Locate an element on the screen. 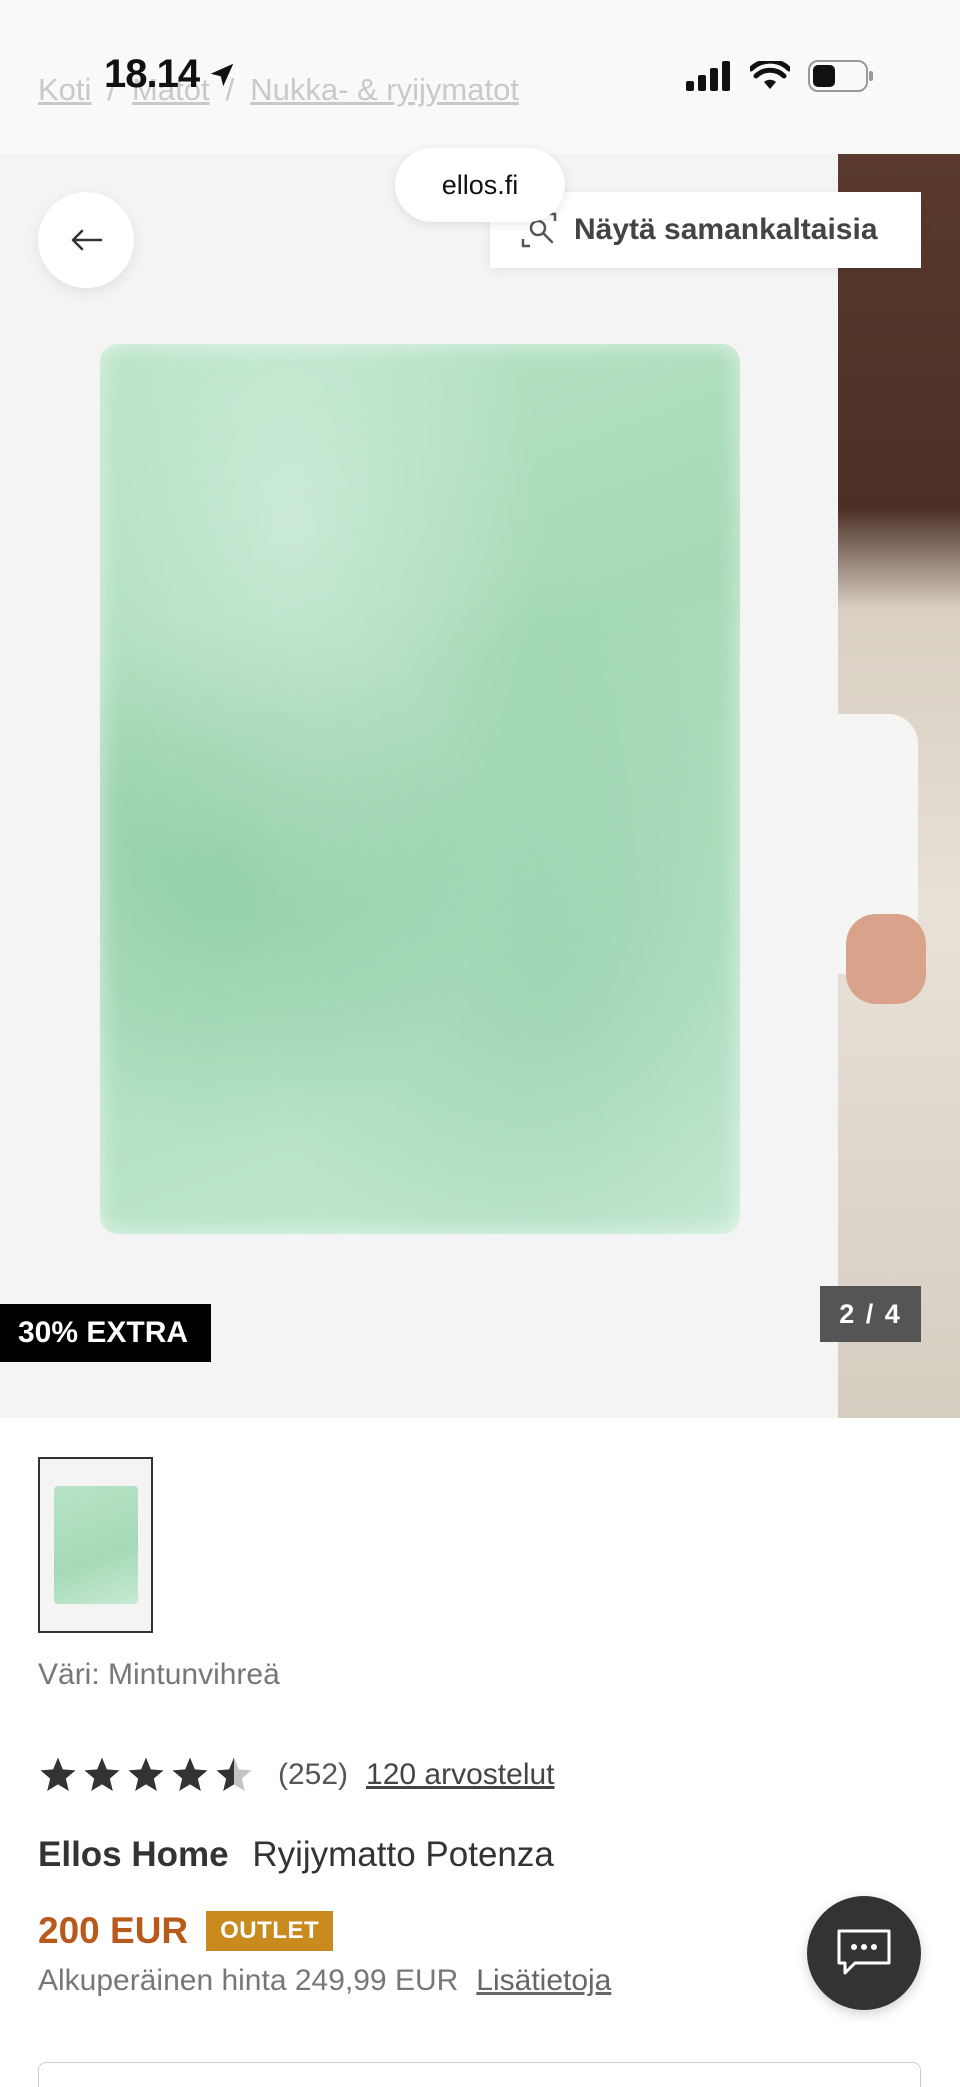  top-bar: Koti / Matot / Nukka- & ryijymatot 18.14 is located at coordinates (480, 77).